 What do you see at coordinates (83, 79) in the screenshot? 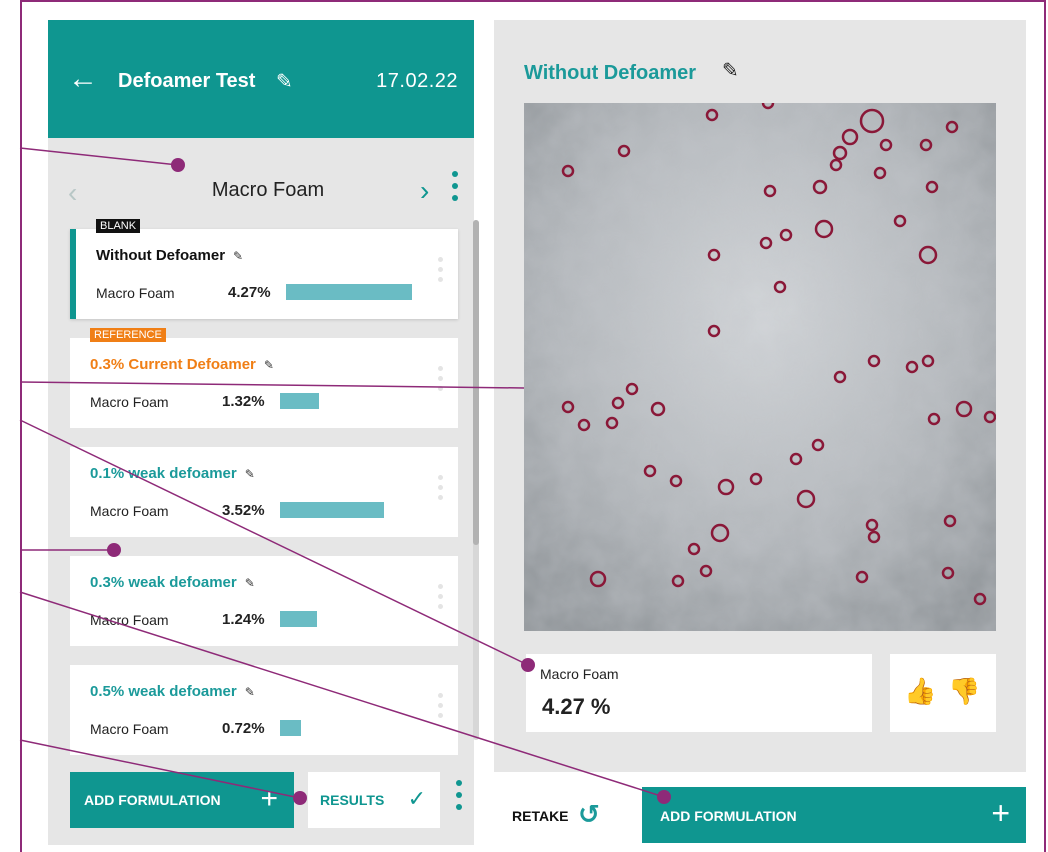
I see `back-arrow-icon: ←` at bounding box center [83, 79].